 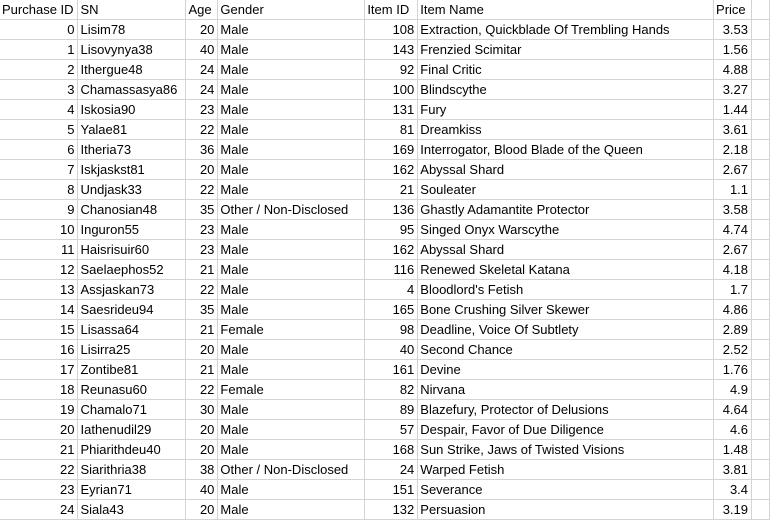 What do you see at coordinates (39, 229) in the screenshot?
I see `cell-purchase-id: 10` at bounding box center [39, 229].